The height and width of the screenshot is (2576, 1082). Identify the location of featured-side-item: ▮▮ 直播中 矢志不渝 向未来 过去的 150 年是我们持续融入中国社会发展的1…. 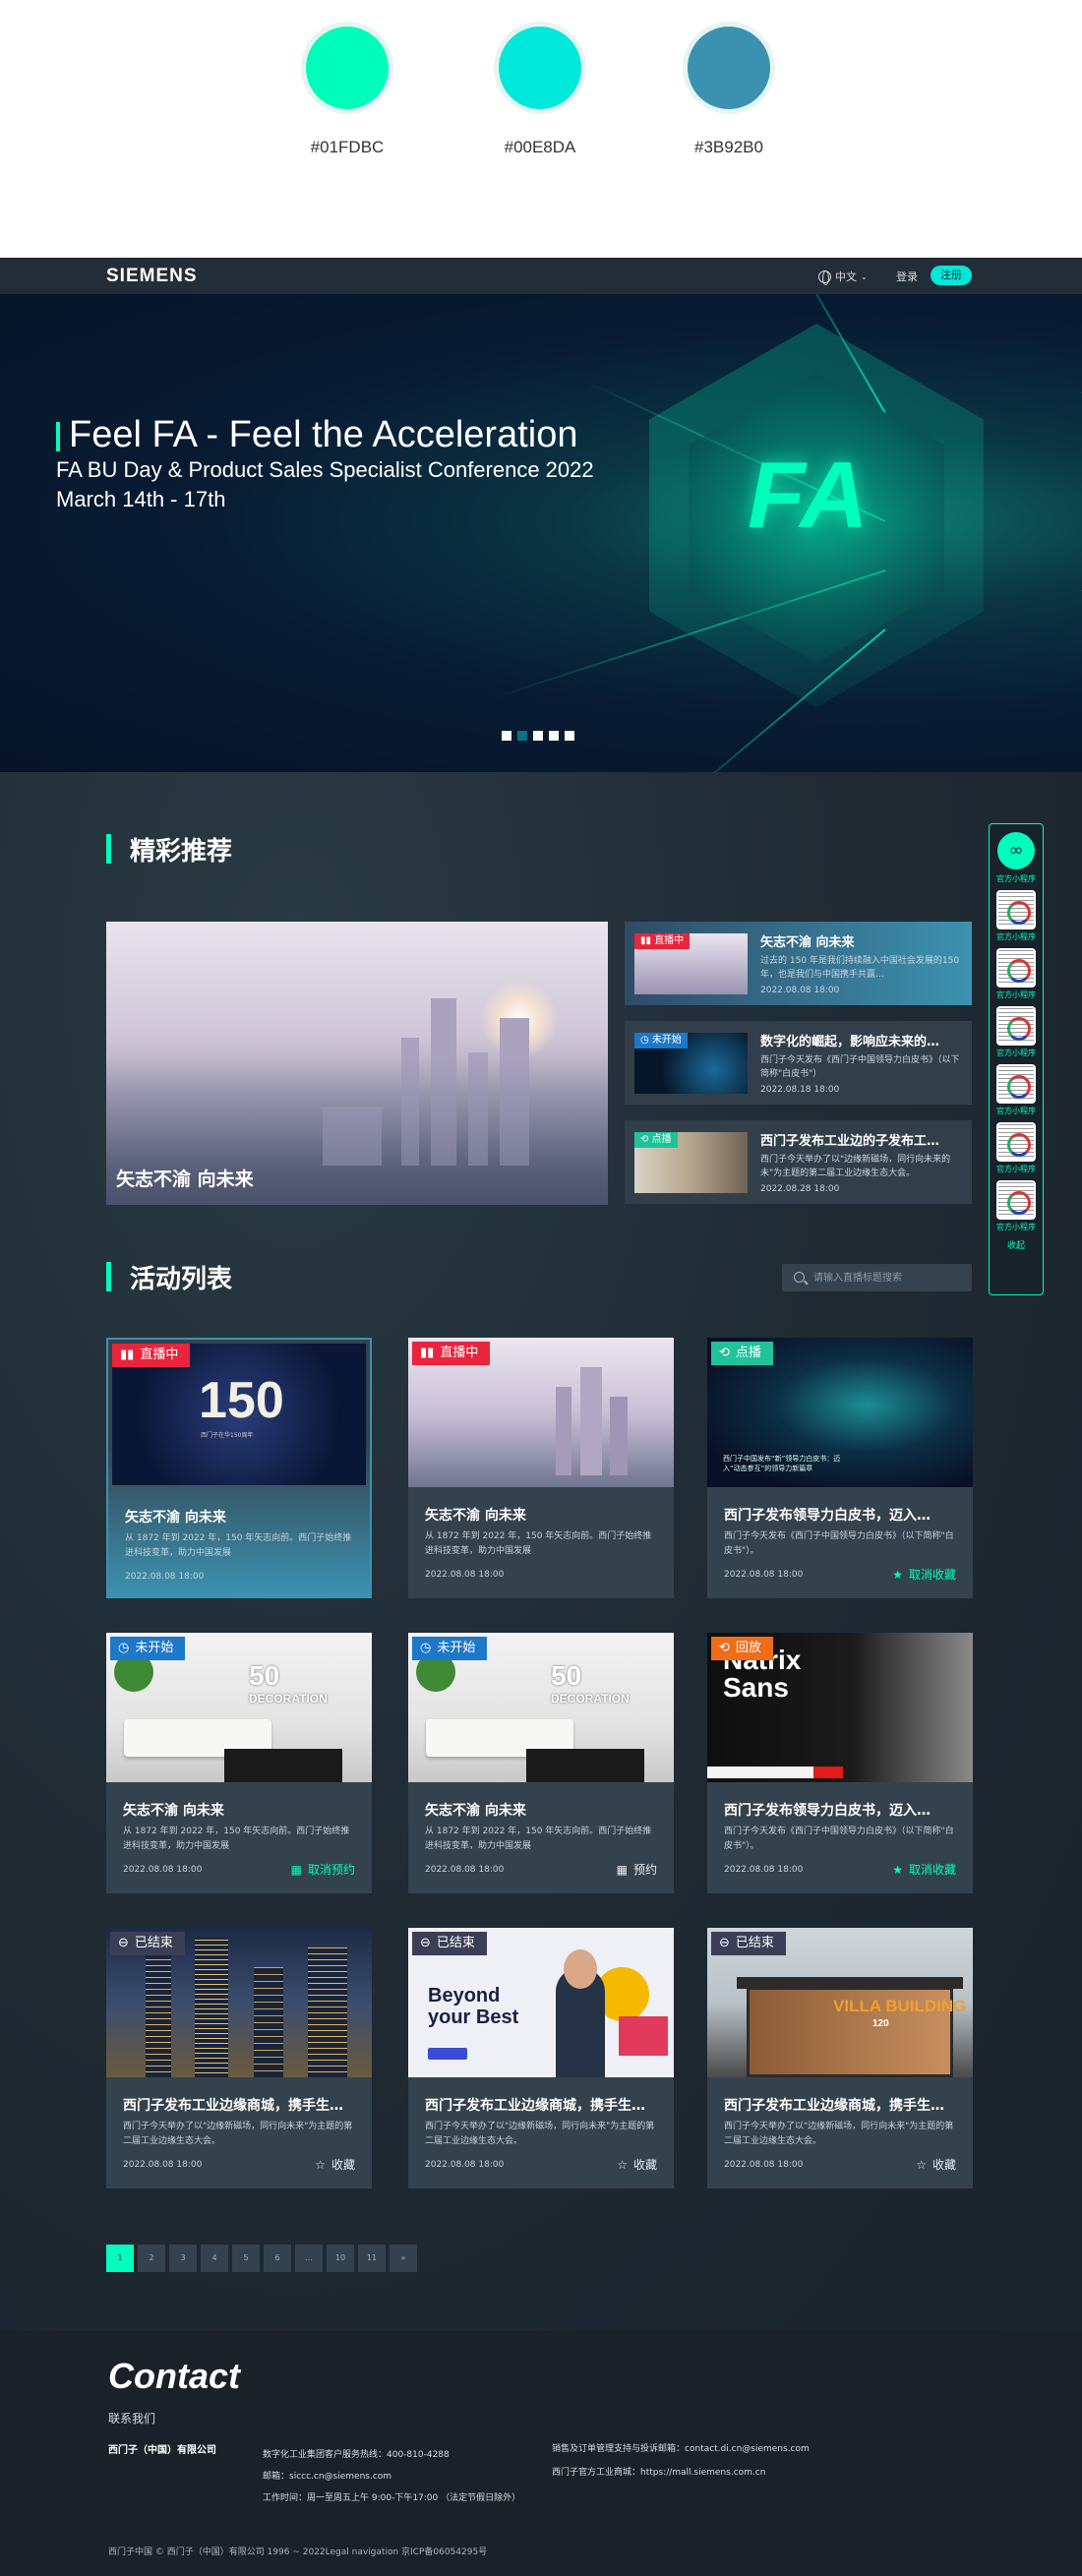
(798, 964).